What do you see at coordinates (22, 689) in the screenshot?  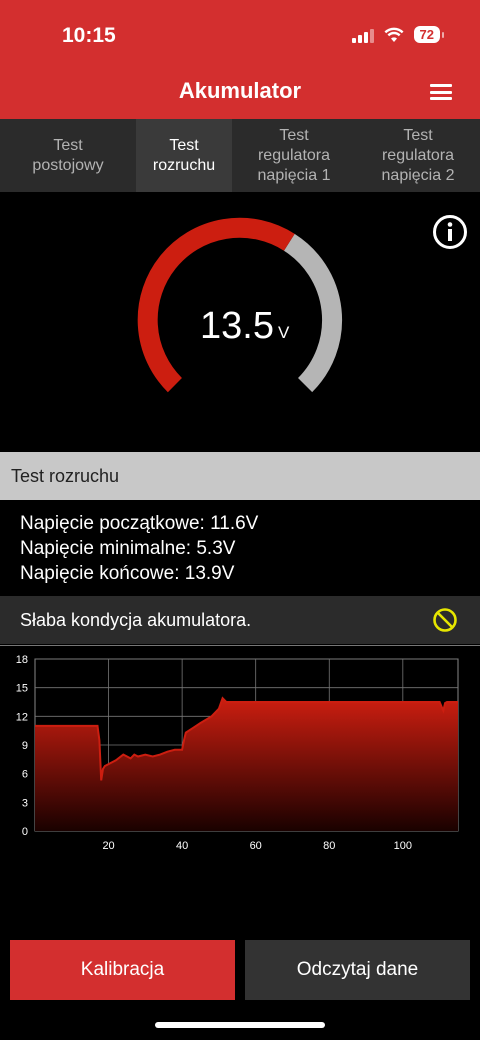 I see `y-tick-label: 15` at bounding box center [22, 689].